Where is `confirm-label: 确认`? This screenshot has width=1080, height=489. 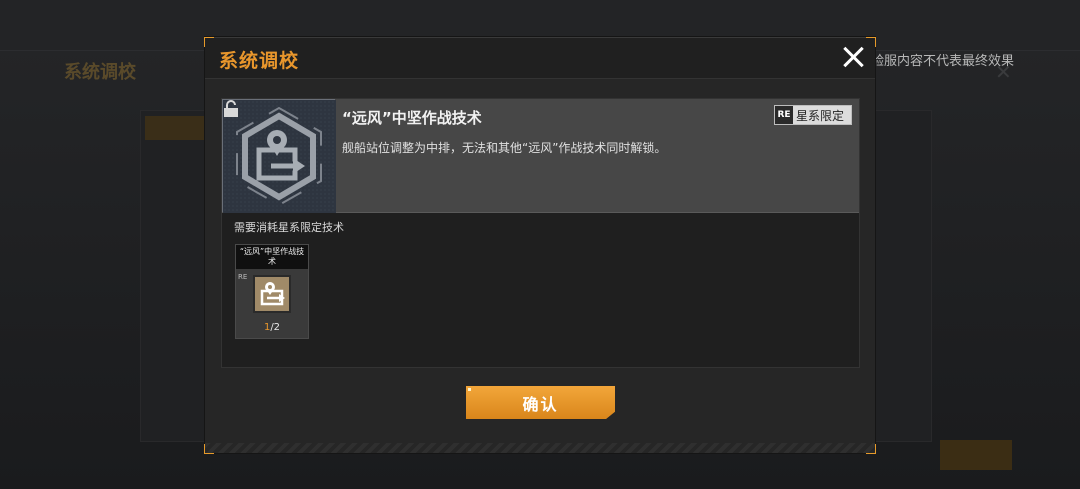 confirm-label: 确认 is located at coordinates (540, 404).